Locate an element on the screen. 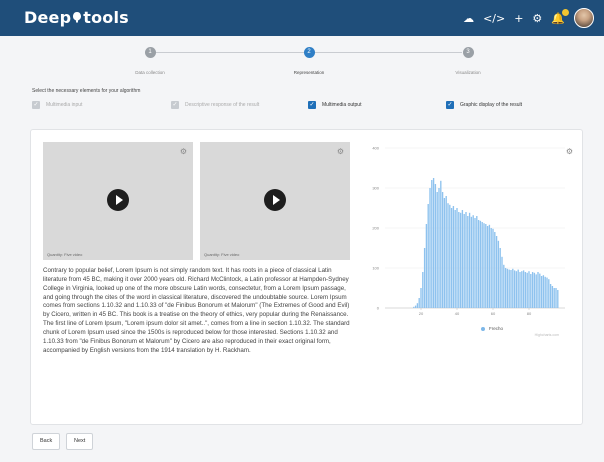 The image size is (604, 462). video-player-2: ⚙ Quantity: Five video is located at coordinates (275, 201).